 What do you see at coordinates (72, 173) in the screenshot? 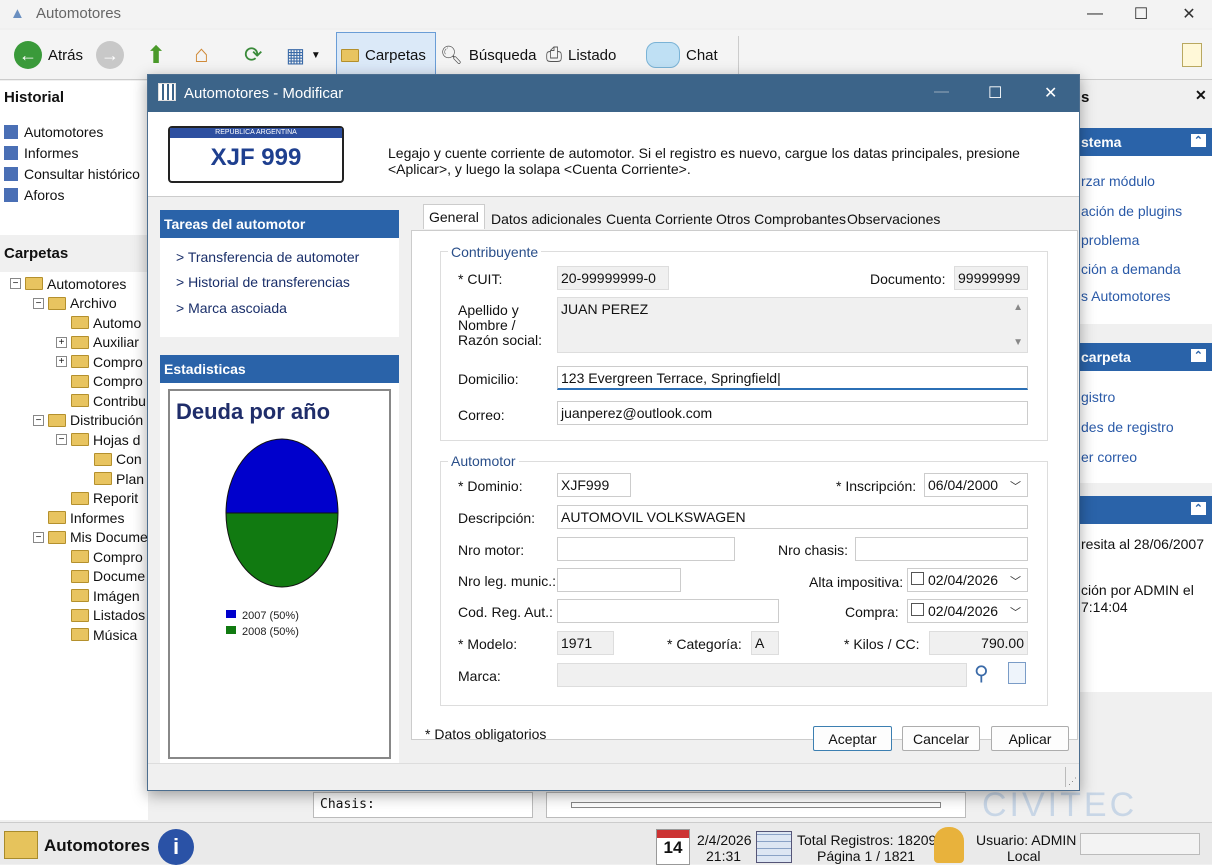
I see `historial-item: Consultar histórico` at bounding box center [72, 173].